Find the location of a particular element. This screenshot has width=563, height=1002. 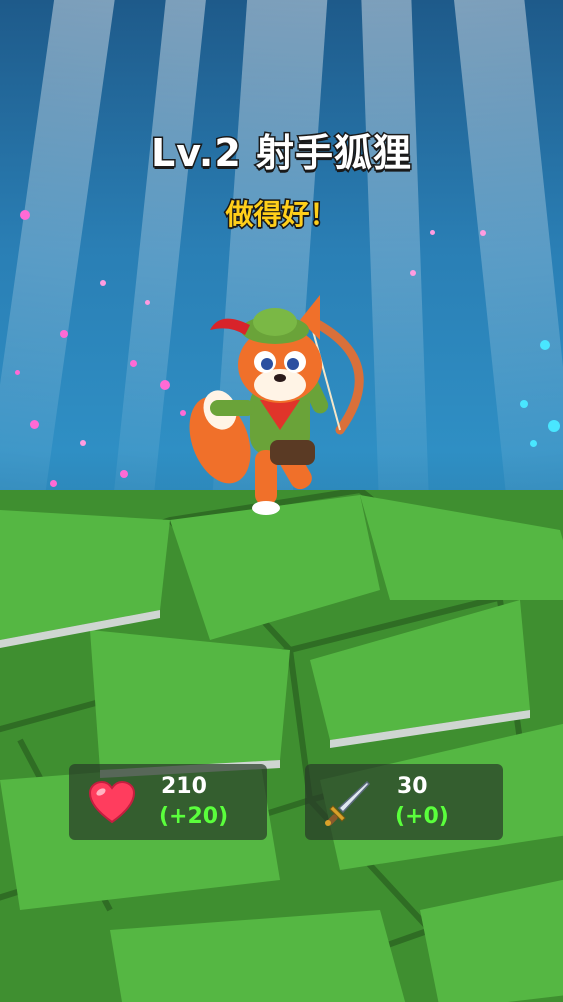

heart-icon is located at coordinates (112, 802).